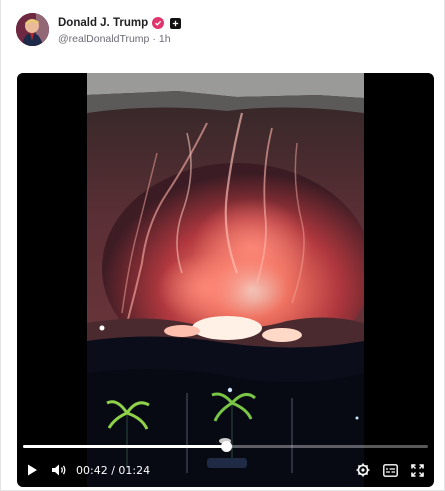 The width and height of the screenshot is (445, 491). What do you see at coordinates (176, 23) in the screenshot?
I see `plus-badge-icon` at bounding box center [176, 23].